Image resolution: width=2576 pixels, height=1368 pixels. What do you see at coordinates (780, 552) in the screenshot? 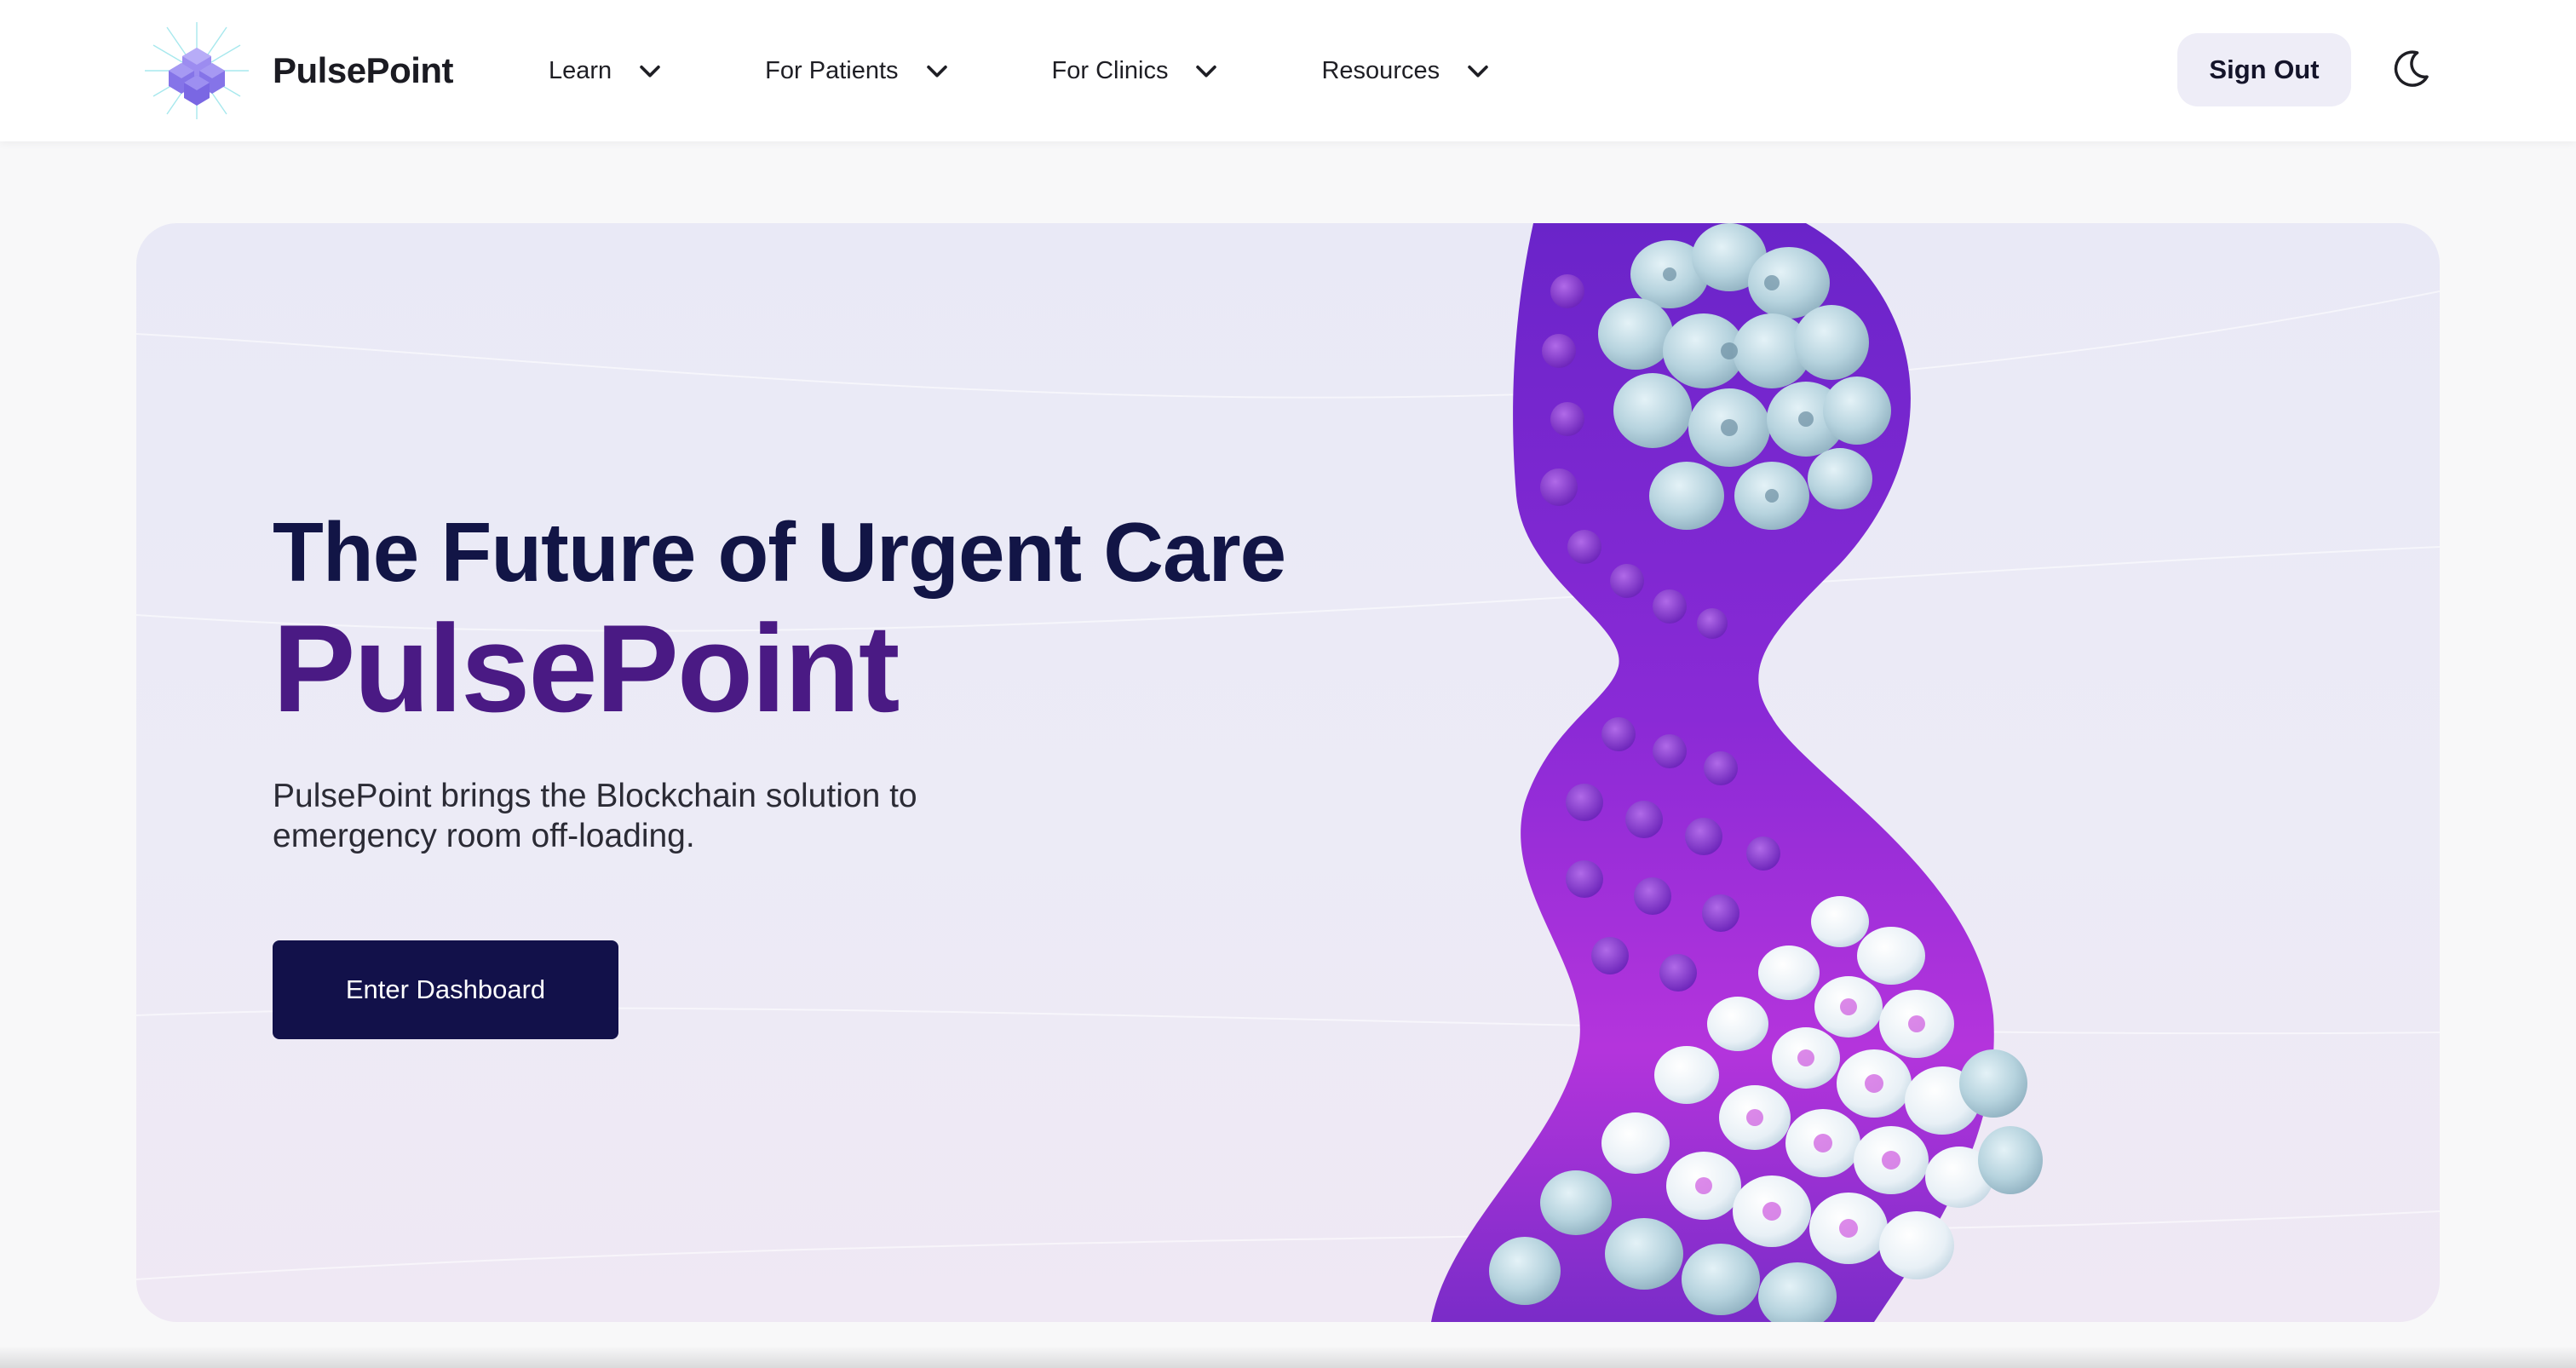
I see `hero-title: The Future of Urgent Care` at bounding box center [780, 552].